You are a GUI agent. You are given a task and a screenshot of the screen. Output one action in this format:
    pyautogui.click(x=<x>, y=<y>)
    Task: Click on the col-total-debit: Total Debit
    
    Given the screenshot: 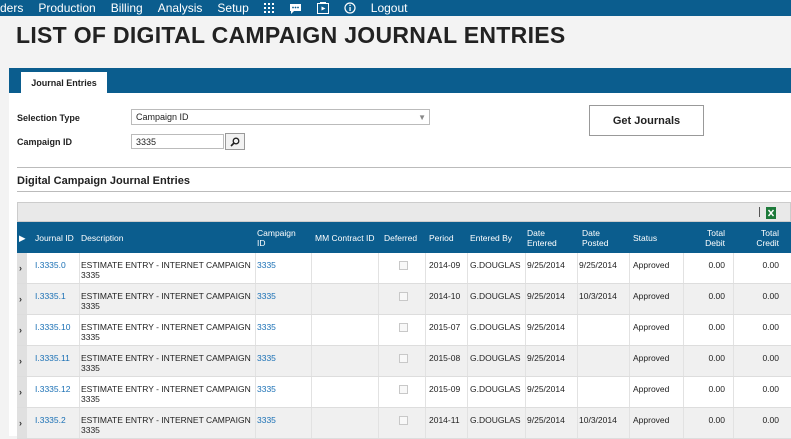 What is the action you would take?
    pyautogui.click(x=710, y=237)
    